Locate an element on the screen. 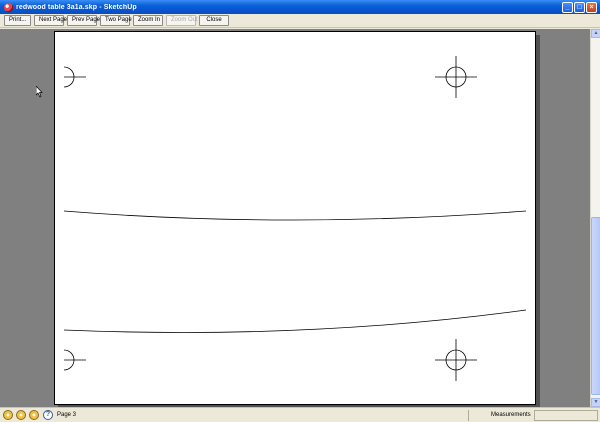  minimize-button: _ is located at coordinates (567, 7).